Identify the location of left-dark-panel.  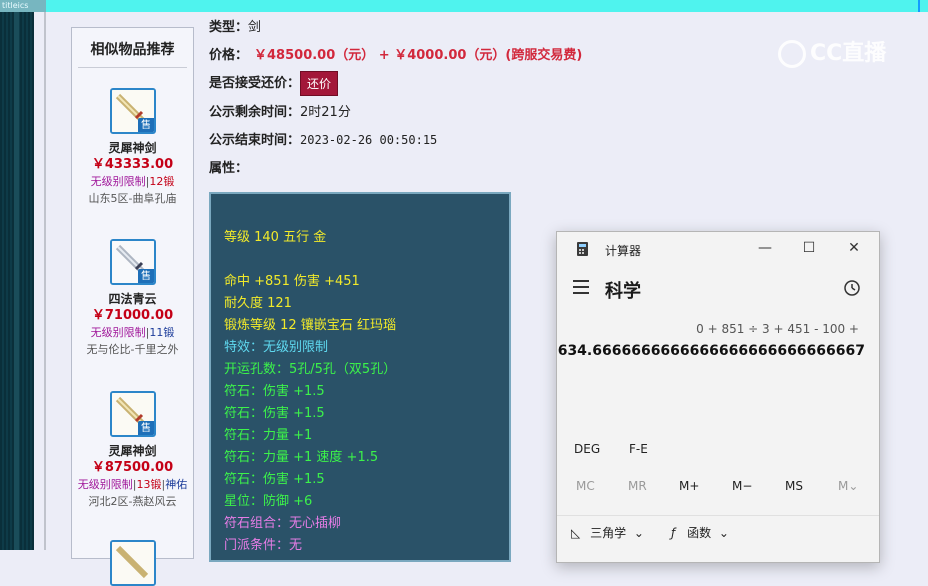
(17, 281).